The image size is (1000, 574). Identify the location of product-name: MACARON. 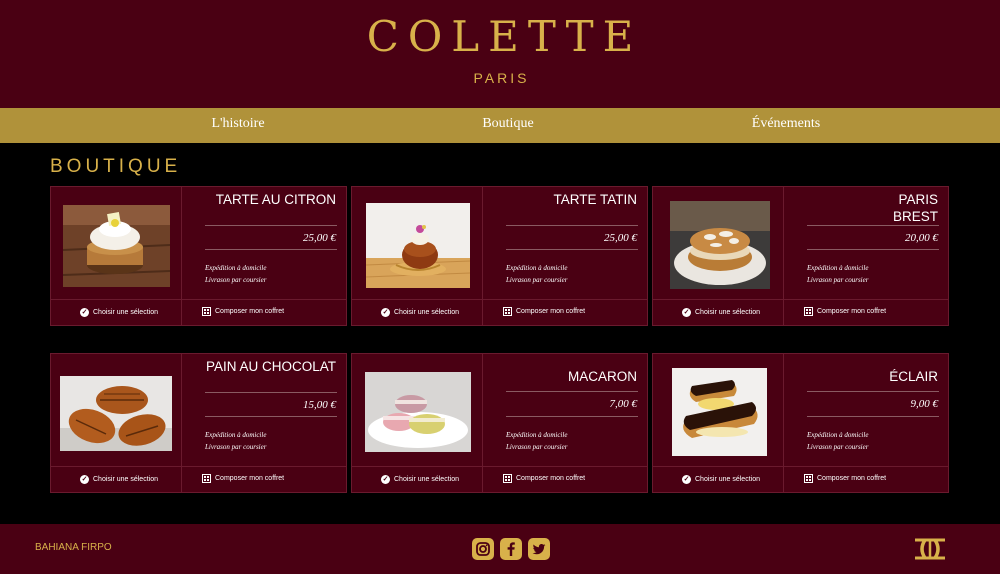
(602, 376).